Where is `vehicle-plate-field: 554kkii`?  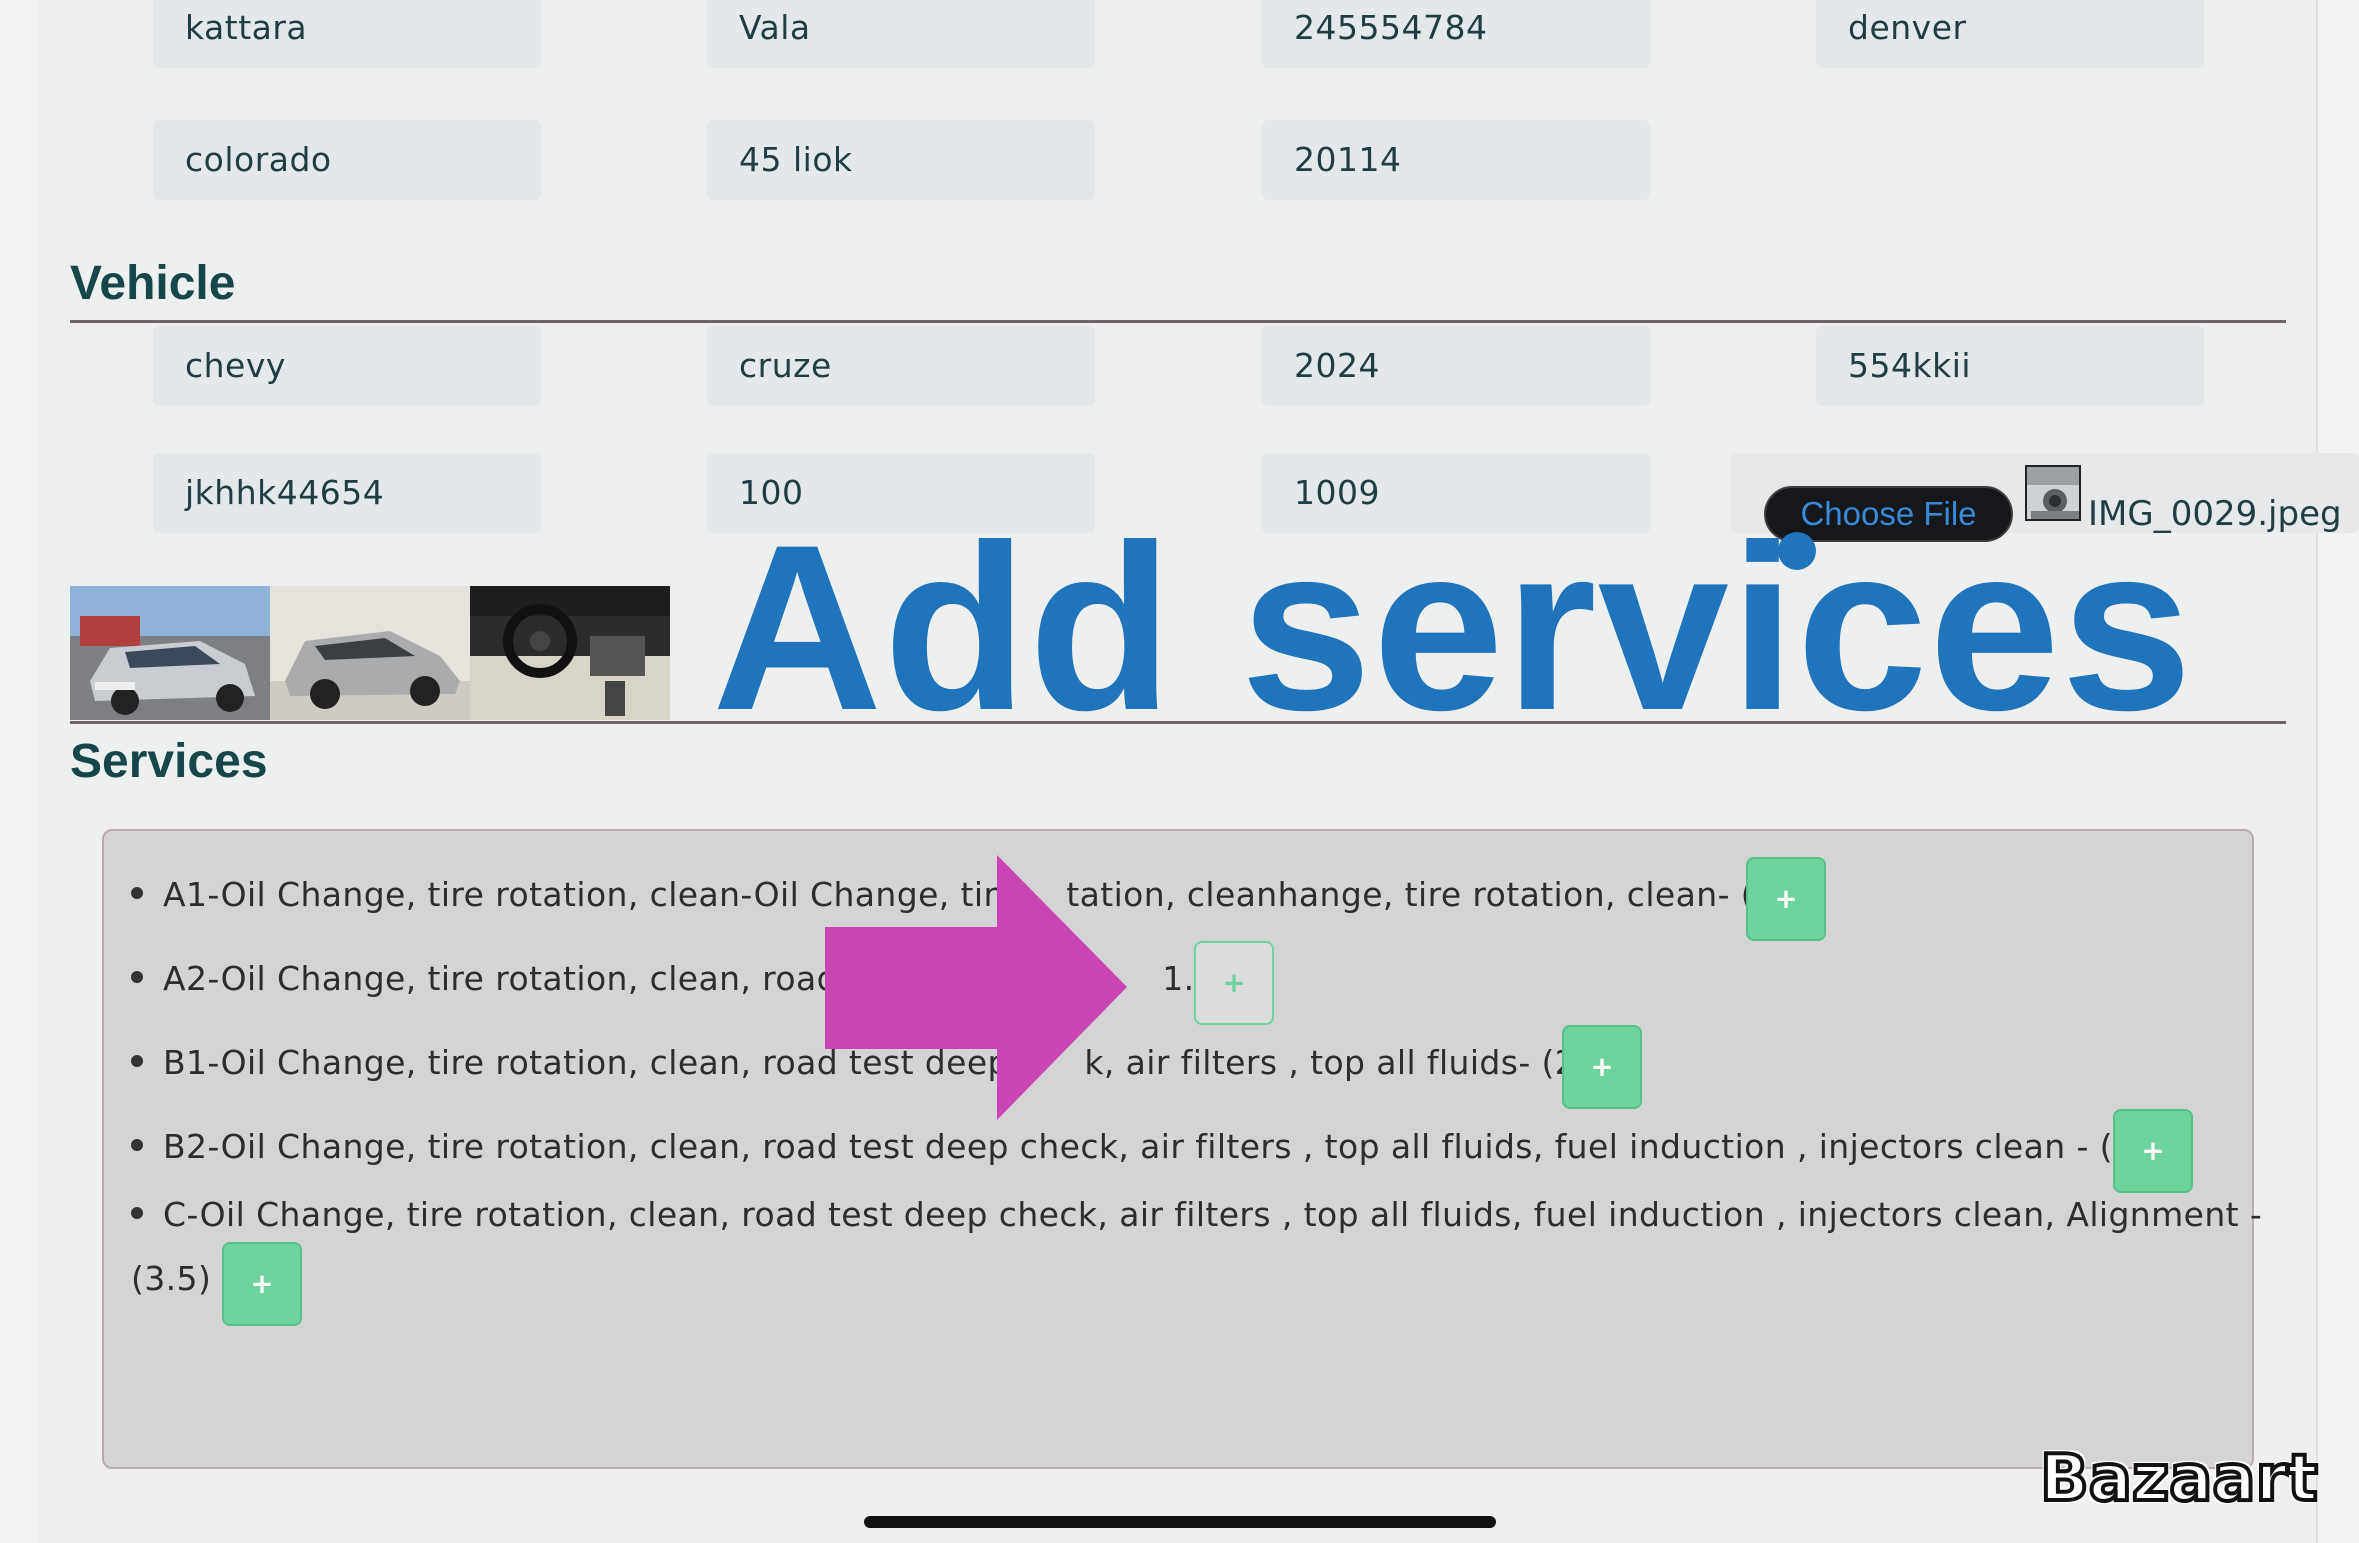 vehicle-plate-field: 554kkii is located at coordinates (2010, 366).